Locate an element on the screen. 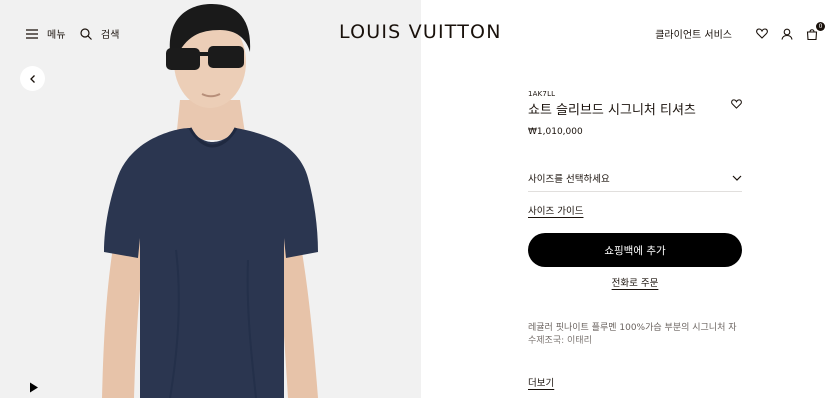 This screenshot has height=398, width=835. cart-count-badge: 0 is located at coordinates (820, 26).